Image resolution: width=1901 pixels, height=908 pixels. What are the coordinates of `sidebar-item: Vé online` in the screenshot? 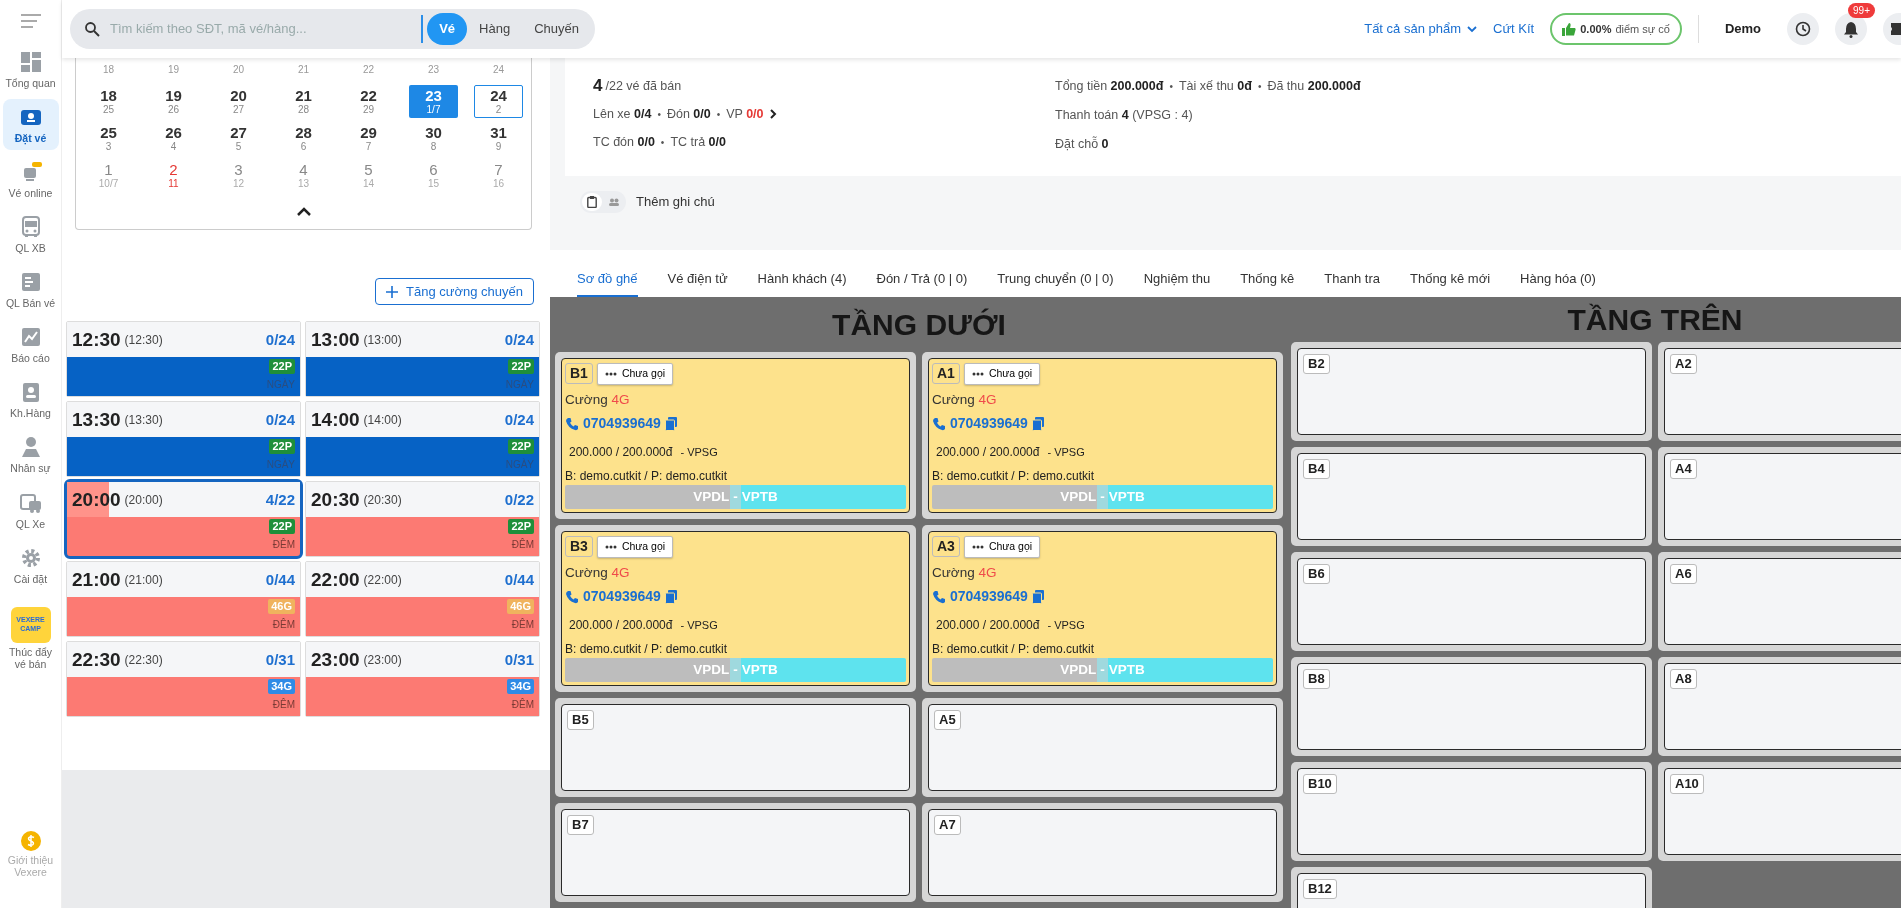 It's located at (30, 180).